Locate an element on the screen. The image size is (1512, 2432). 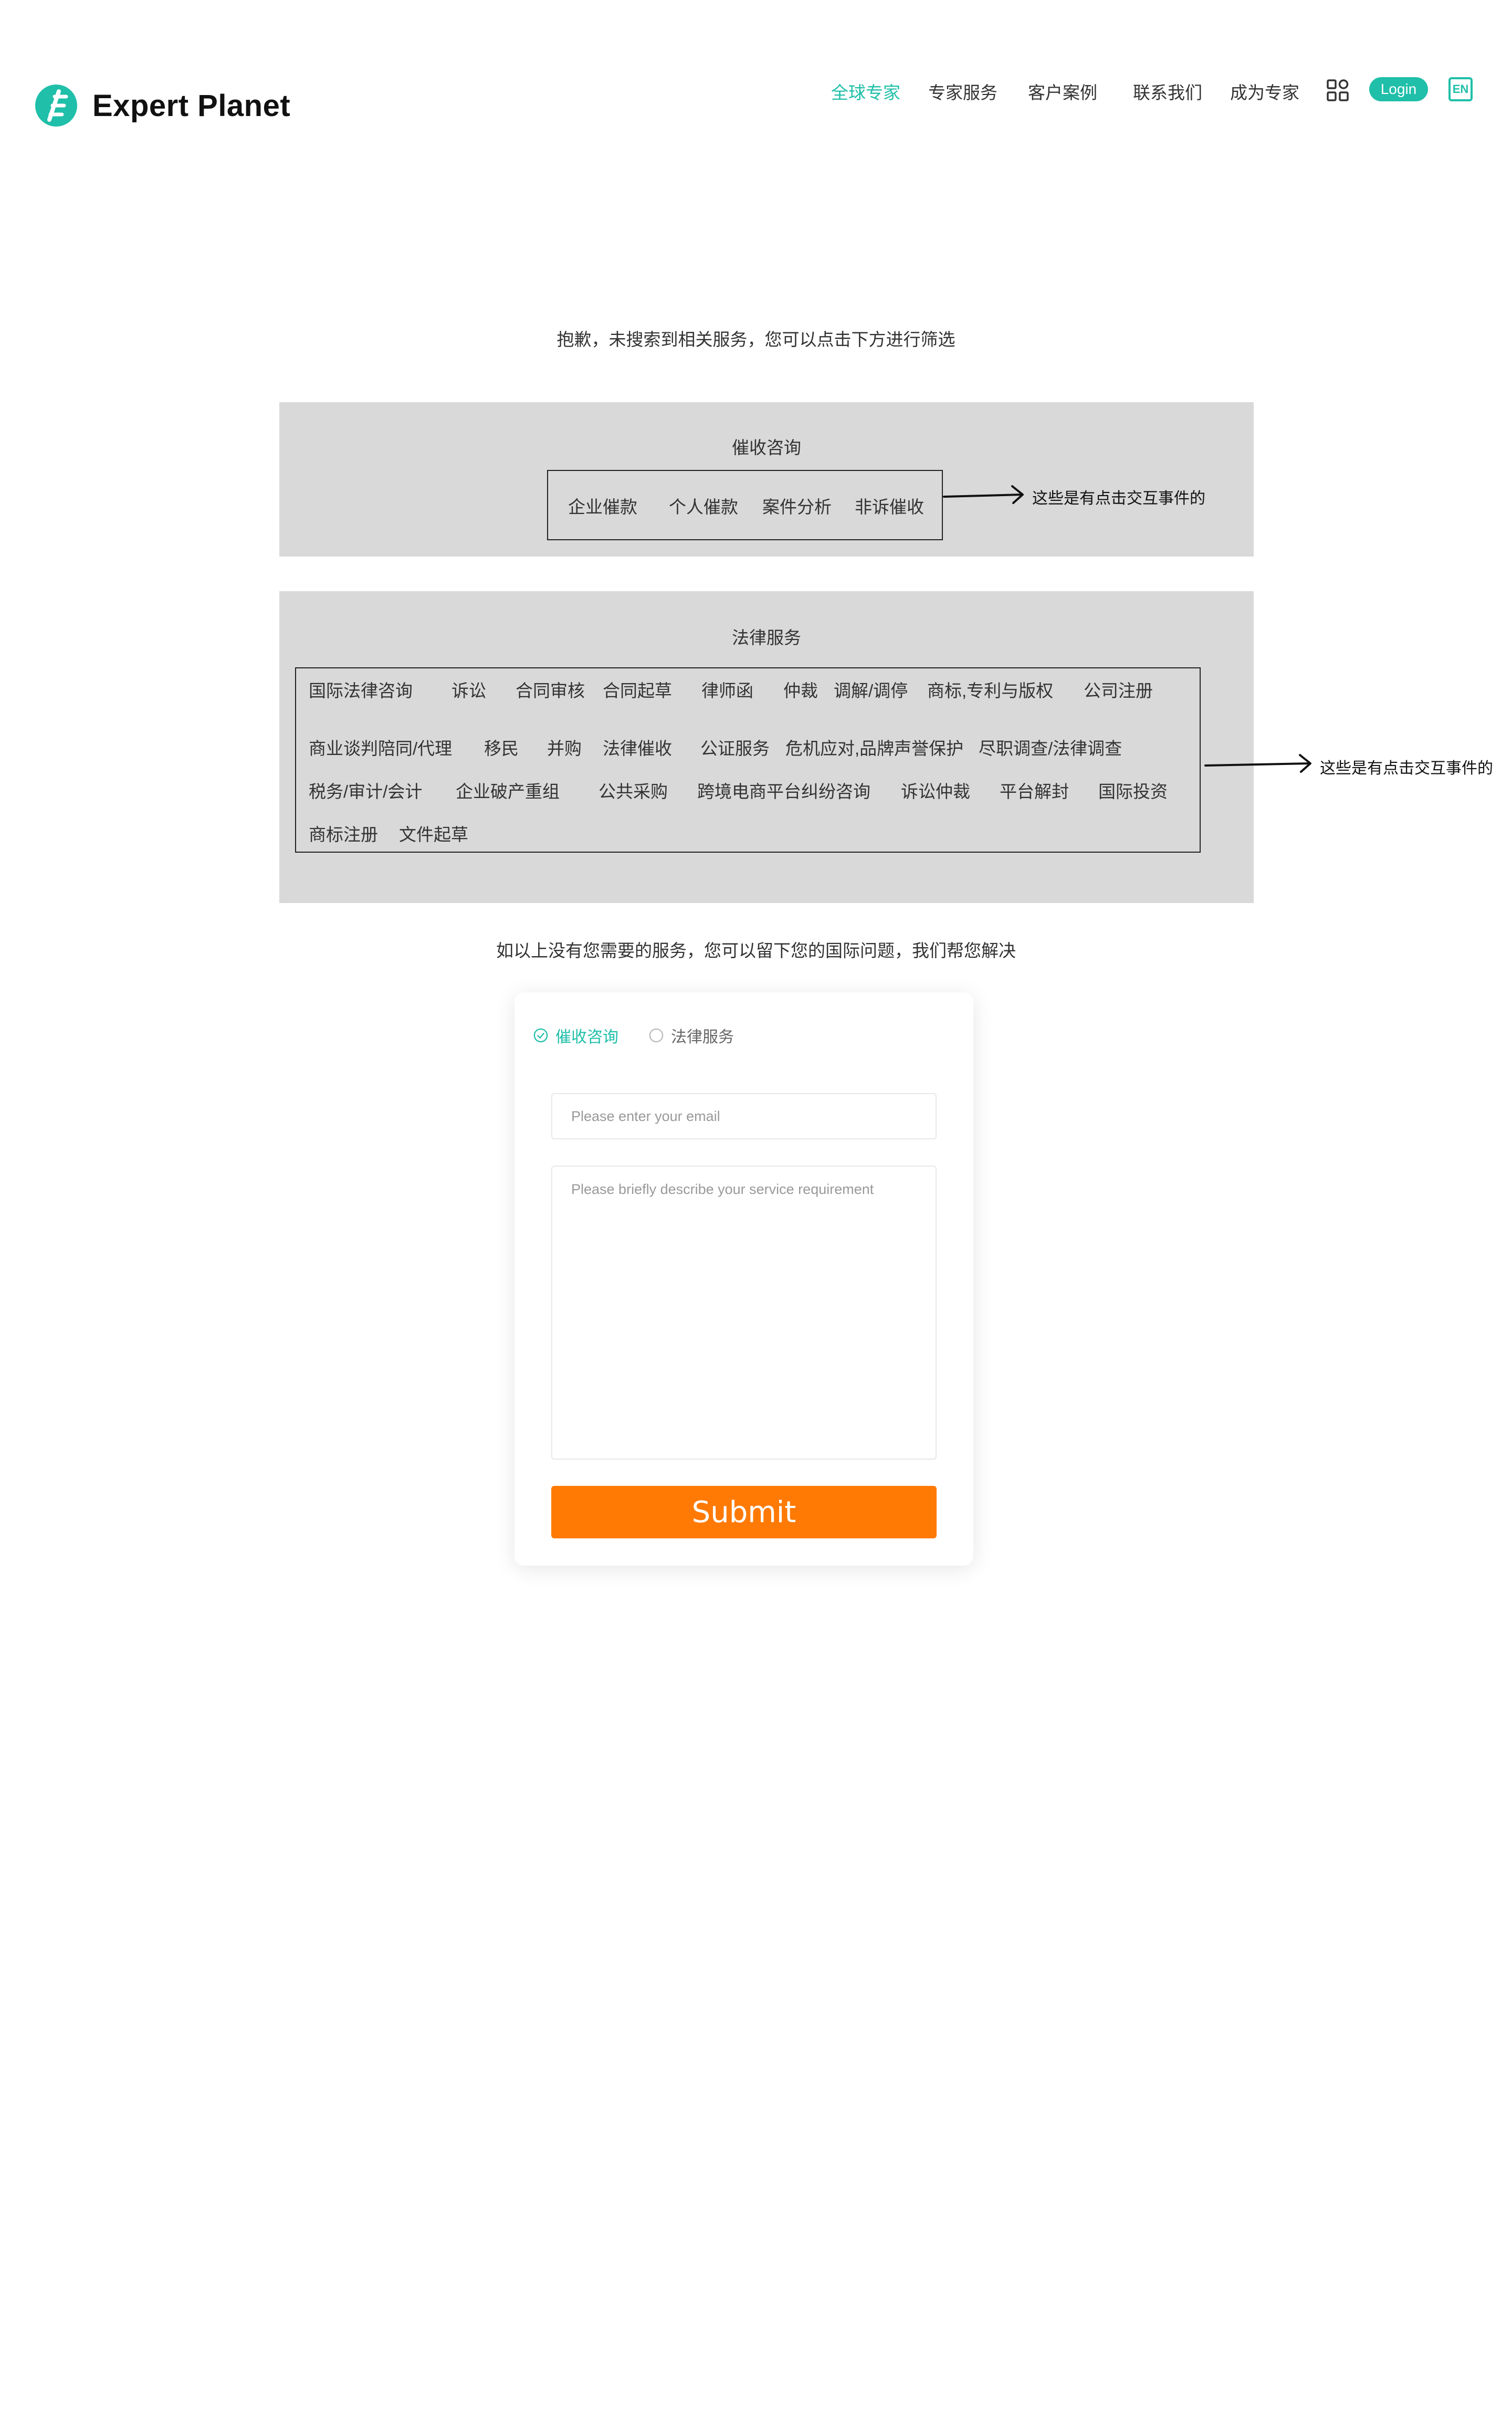
chip-lawyer-letter: 律师函 is located at coordinates (727, 689).